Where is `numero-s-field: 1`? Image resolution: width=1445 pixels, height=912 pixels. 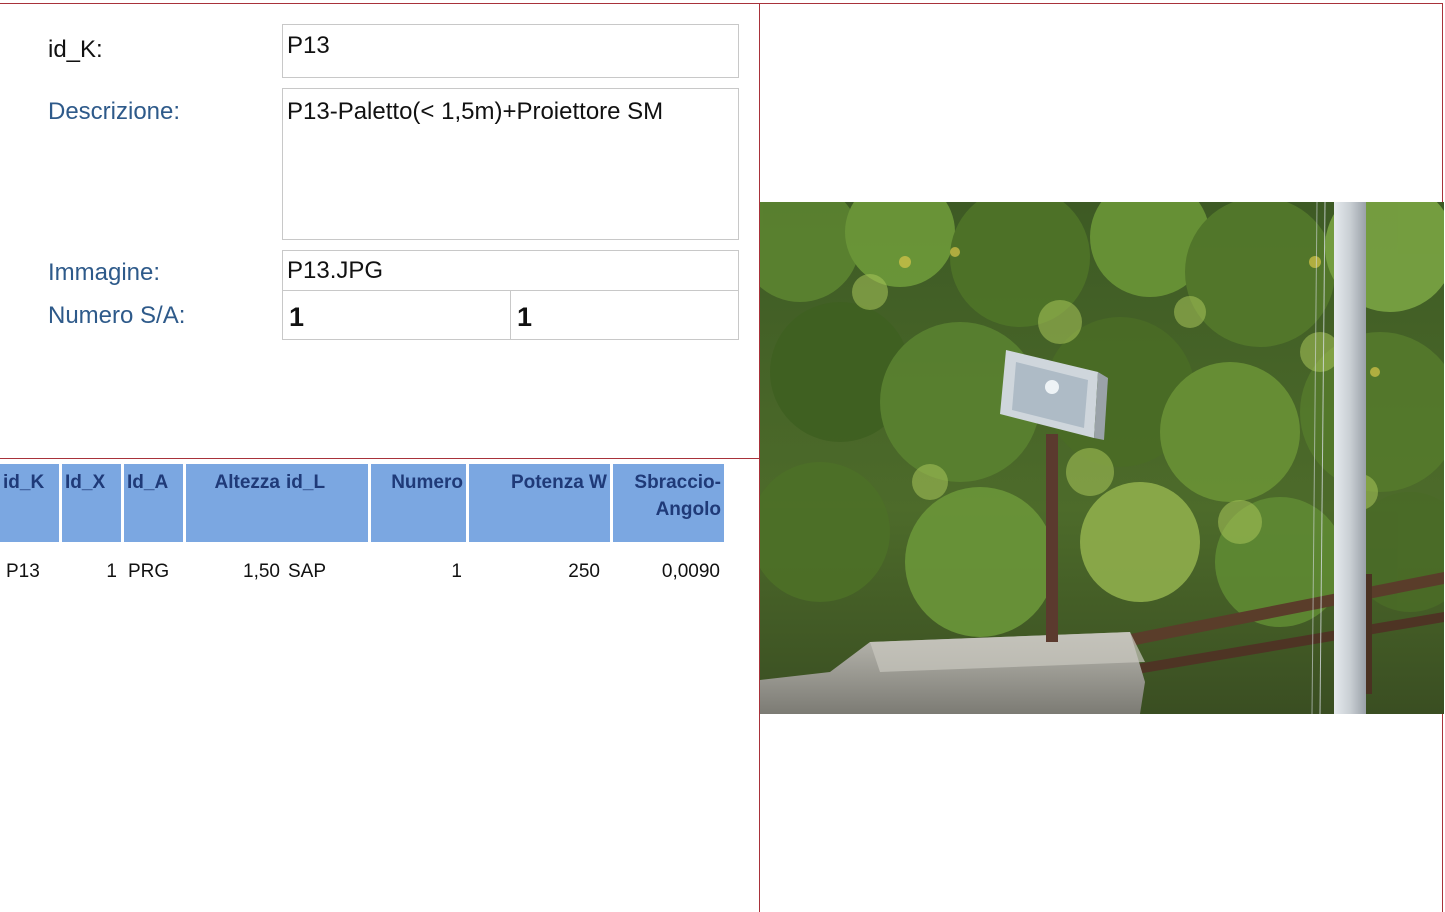 numero-s-field: 1 is located at coordinates (396, 315).